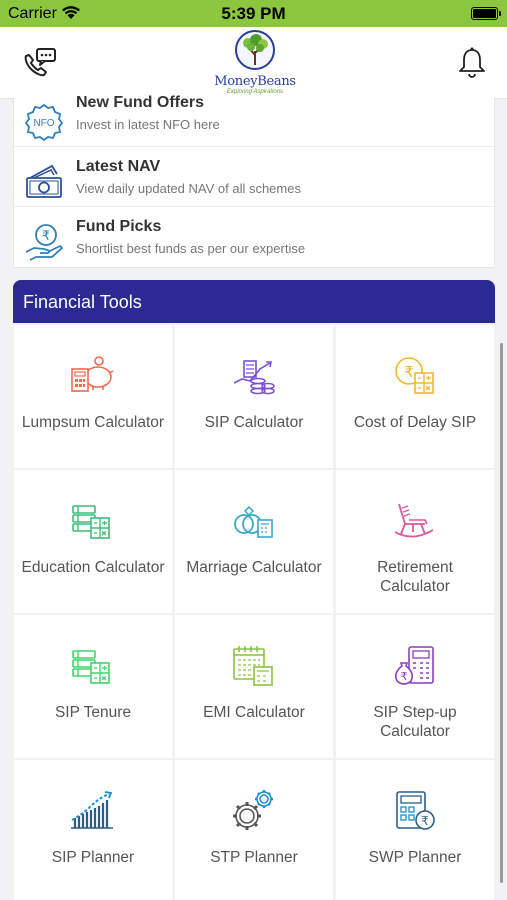 The height and width of the screenshot is (900, 507). I want to click on menu-item-title: Latest NAV, so click(118, 166).